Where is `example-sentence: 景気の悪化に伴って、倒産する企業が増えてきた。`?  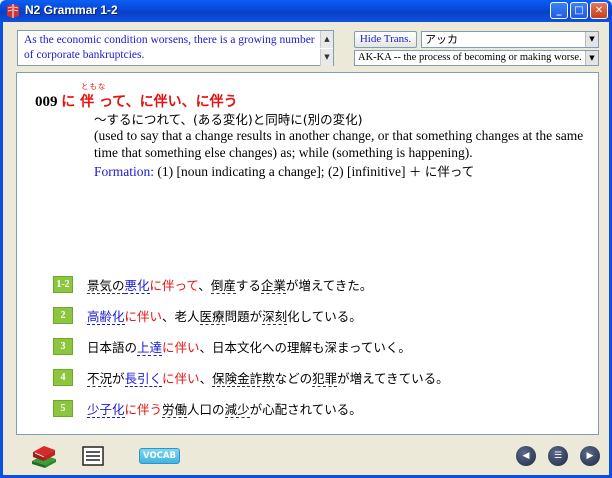
example-sentence: 景気の悪化に伴って、倒産する企業が増えてきた。 is located at coordinates (229, 284).